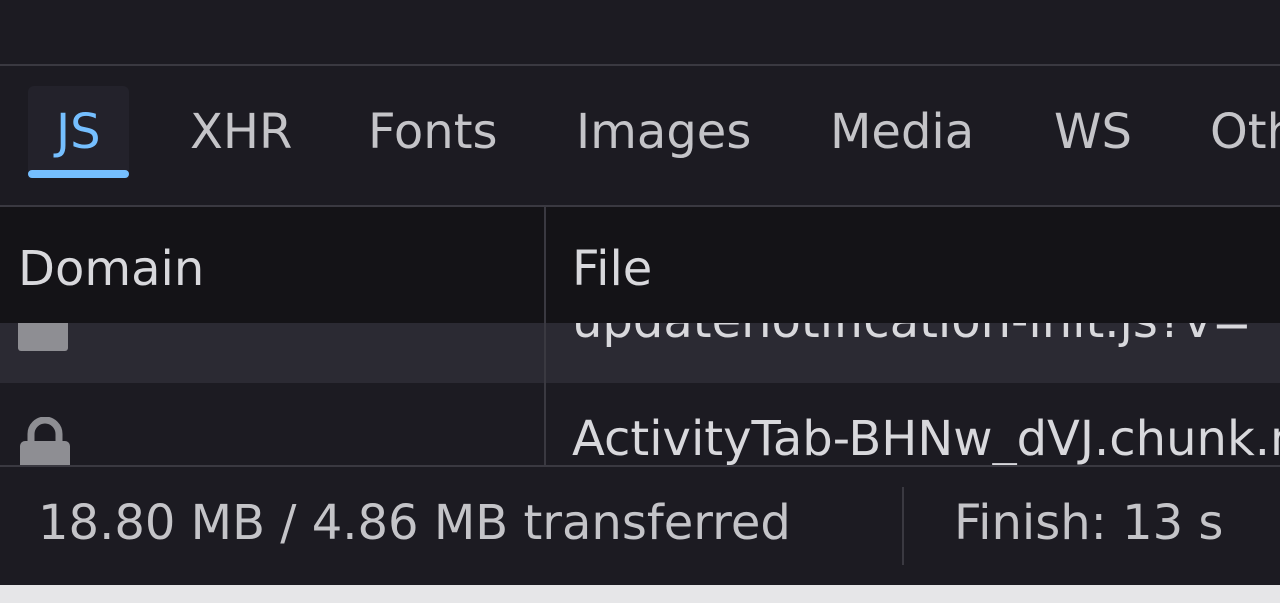  I want to click on request-file: ActivityTab-BHNw_dVJ.chunk.mjs, so click(926, 438).